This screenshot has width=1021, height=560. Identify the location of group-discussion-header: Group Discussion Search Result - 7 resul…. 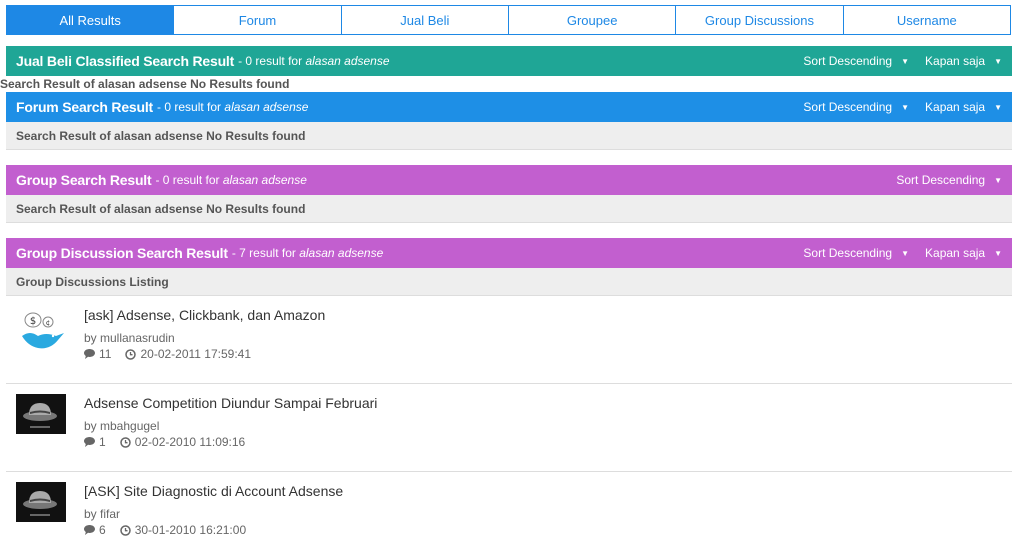
(509, 253).